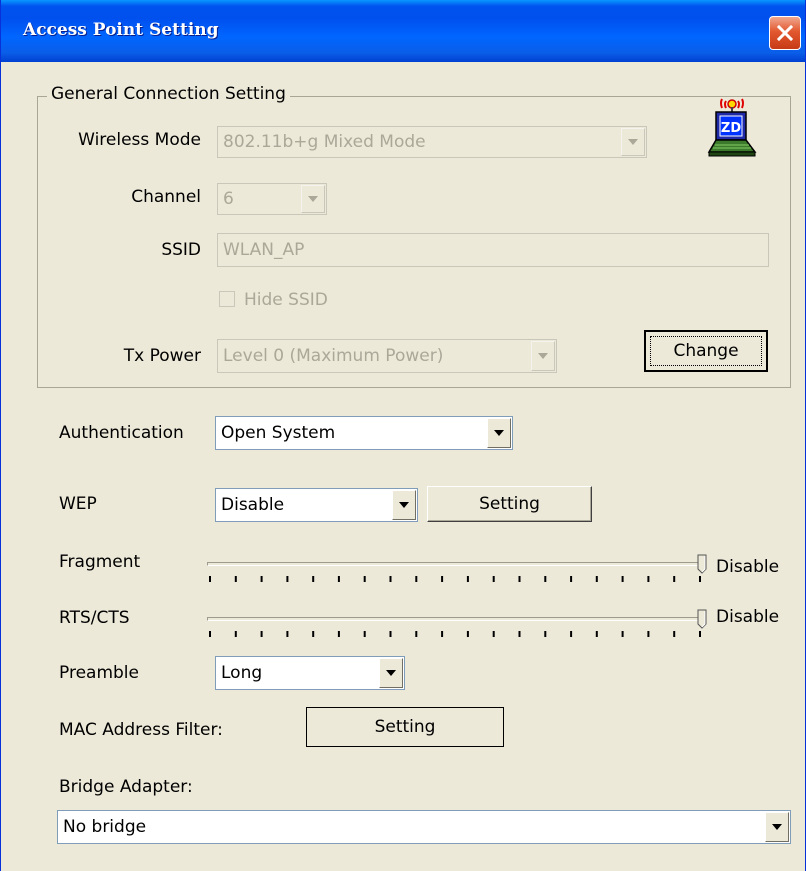  I want to click on preamble-select: Long, so click(310, 673).